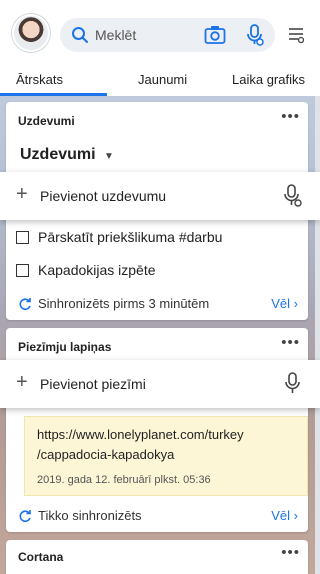 The image size is (320, 574). What do you see at coordinates (97, 270) in the screenshot?
I see `task-label: Kapadokijas izpēte` at bounding box center [97, 270].